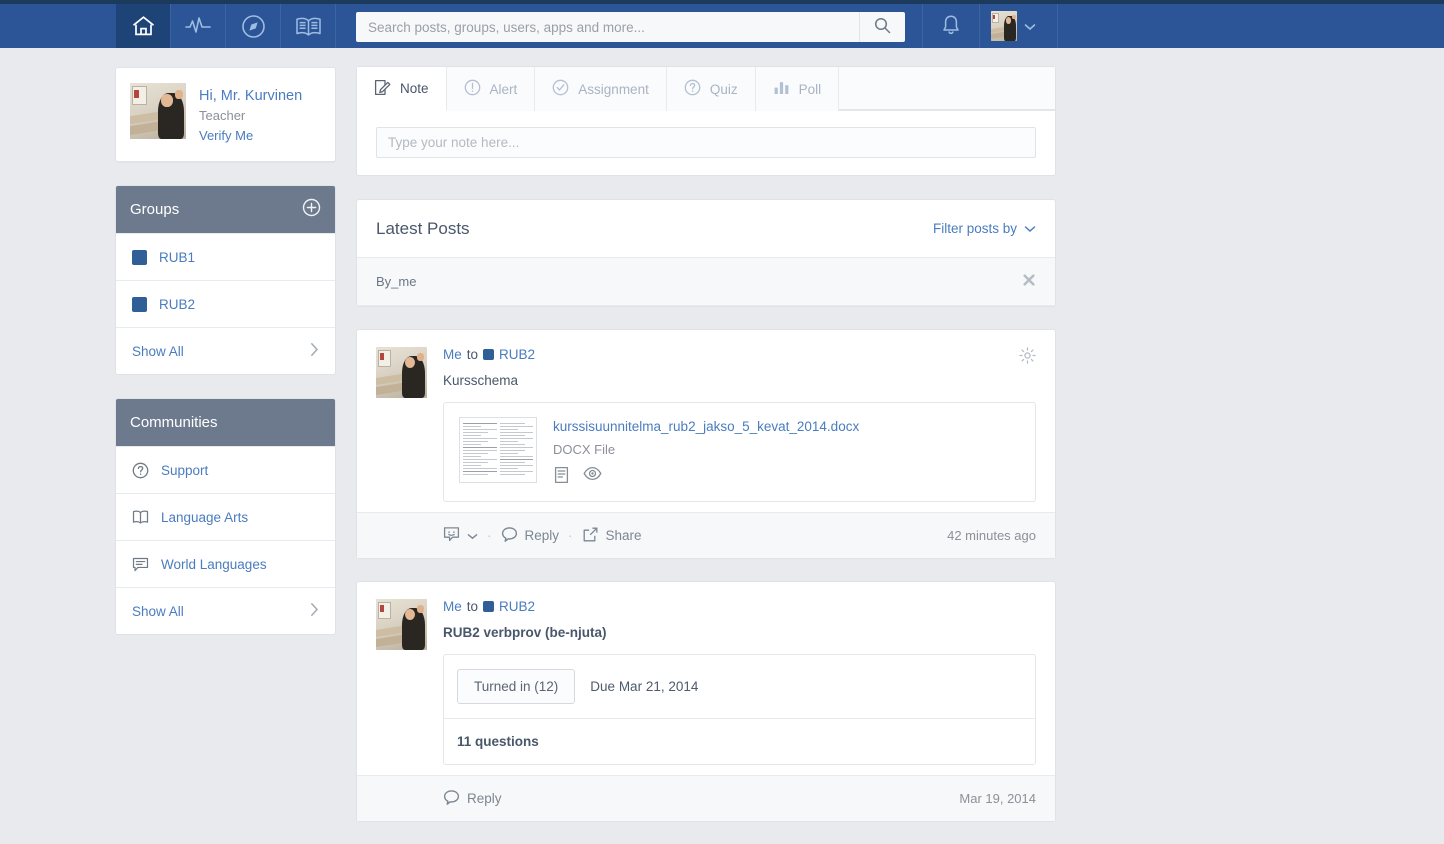 This screenshot has width=1444, height=844. Describe the element at coordinates (155, 209) in the screenshot. I see `groups-title: Groups` at that location.